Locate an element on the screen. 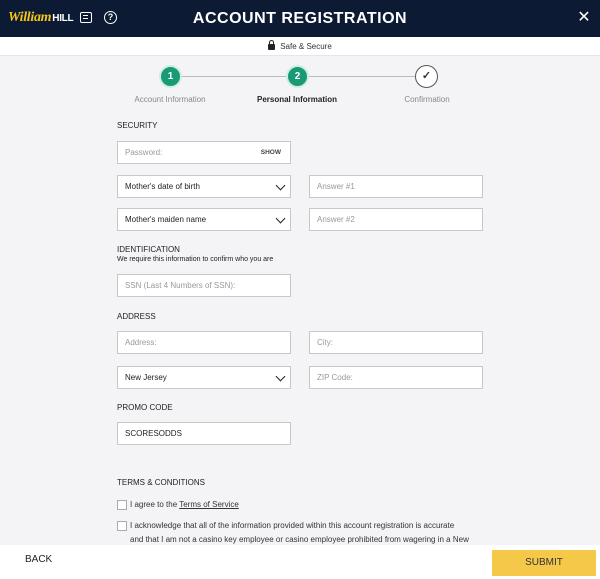 This screenshot has width=600, height=579. ssn-input: SSN (Last 4 Numbers of SSN): is located at coordinates (204, 285).